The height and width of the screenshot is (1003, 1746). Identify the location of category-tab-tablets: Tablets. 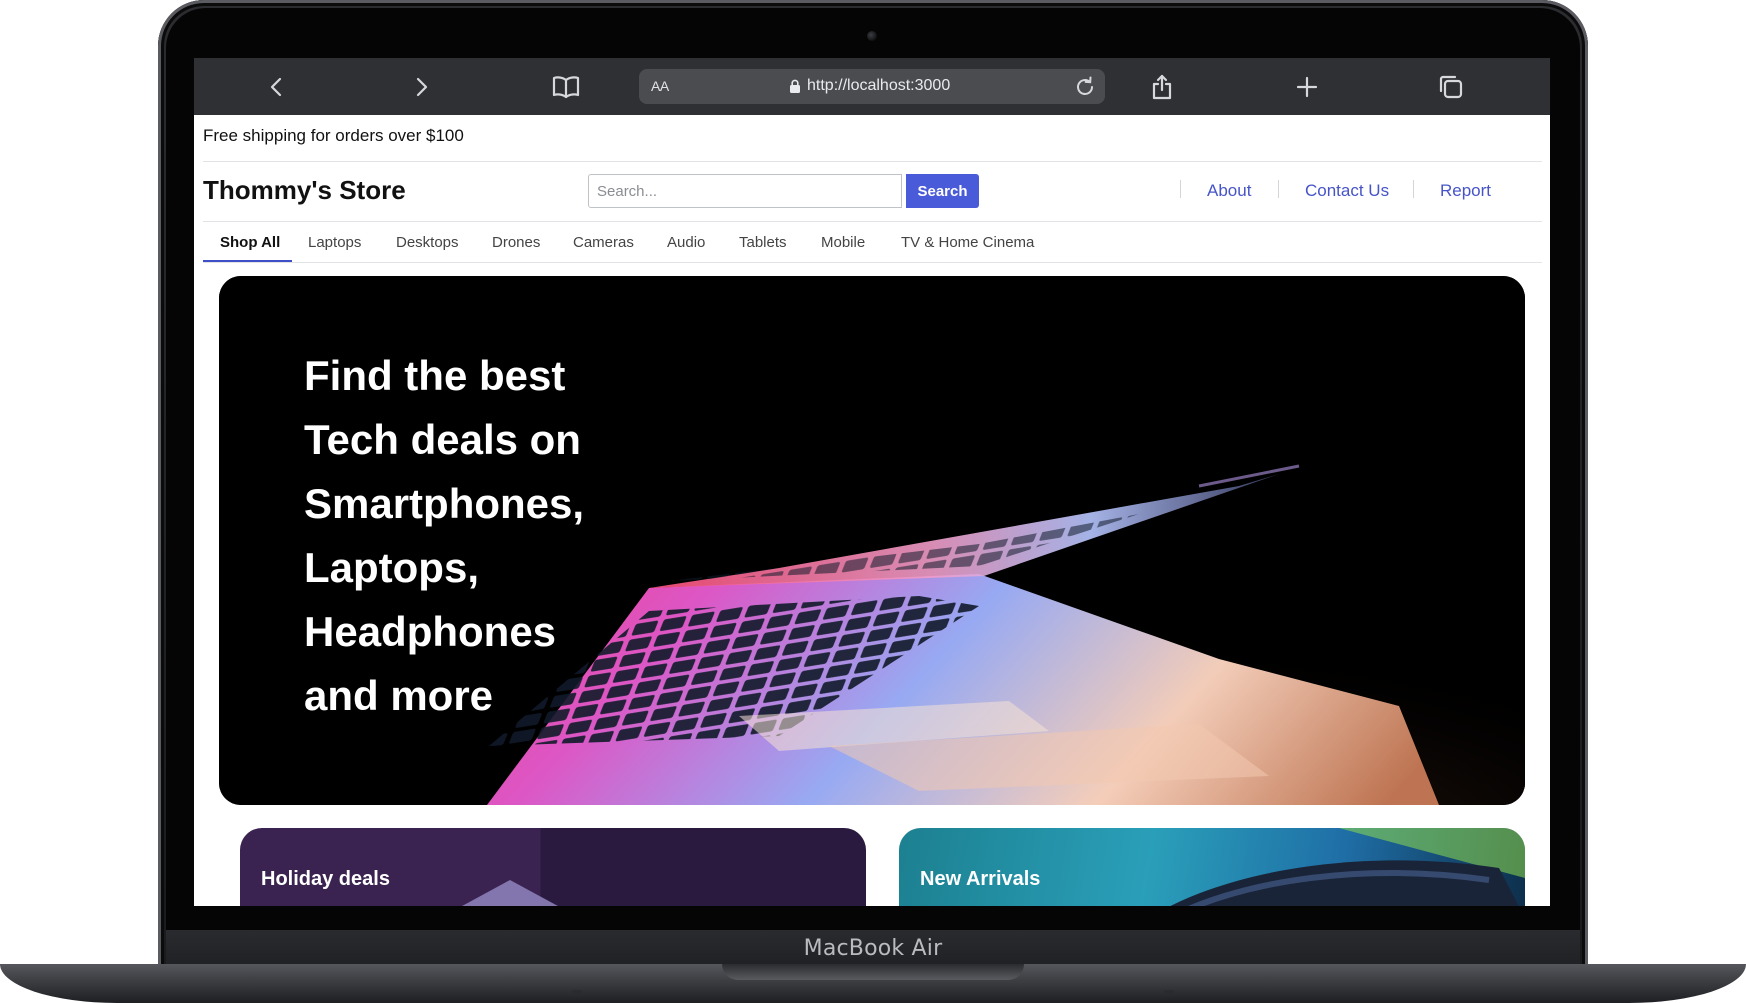
(763, 242).